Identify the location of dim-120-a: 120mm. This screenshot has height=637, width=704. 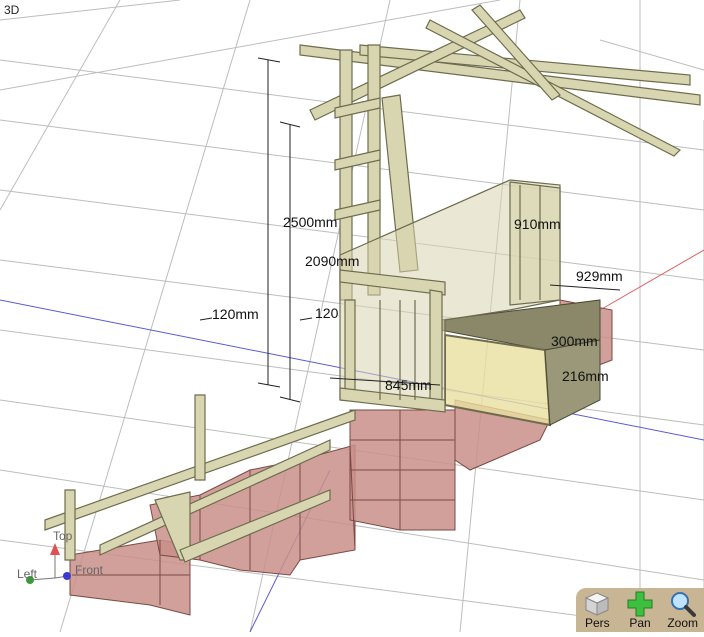
(235, 314).